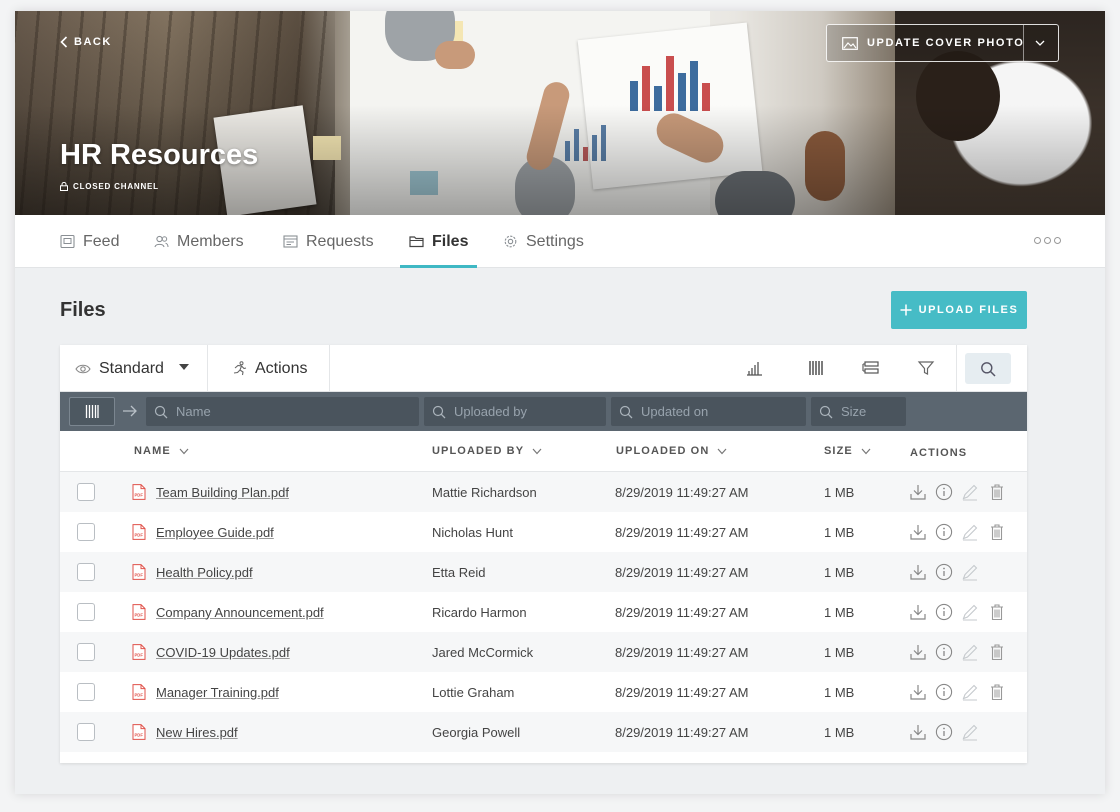  What do you see at coordinates (487, 451) in the screenshot?
I see `column-header-uploaded-by: UPLOADED BY` at bounding box center [487, 451].